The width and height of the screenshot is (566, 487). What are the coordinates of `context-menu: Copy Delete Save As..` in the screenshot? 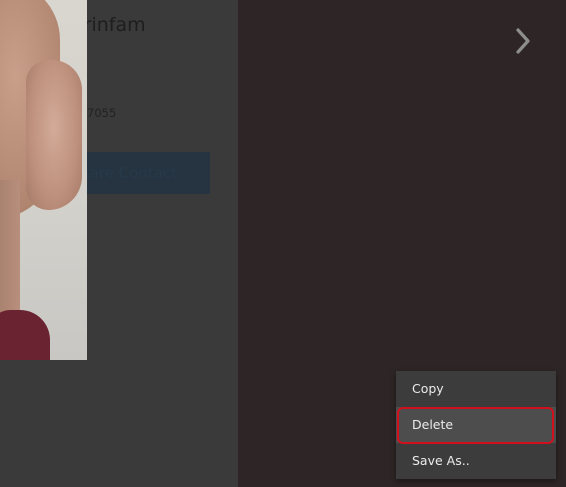 It's located at (476, 425).